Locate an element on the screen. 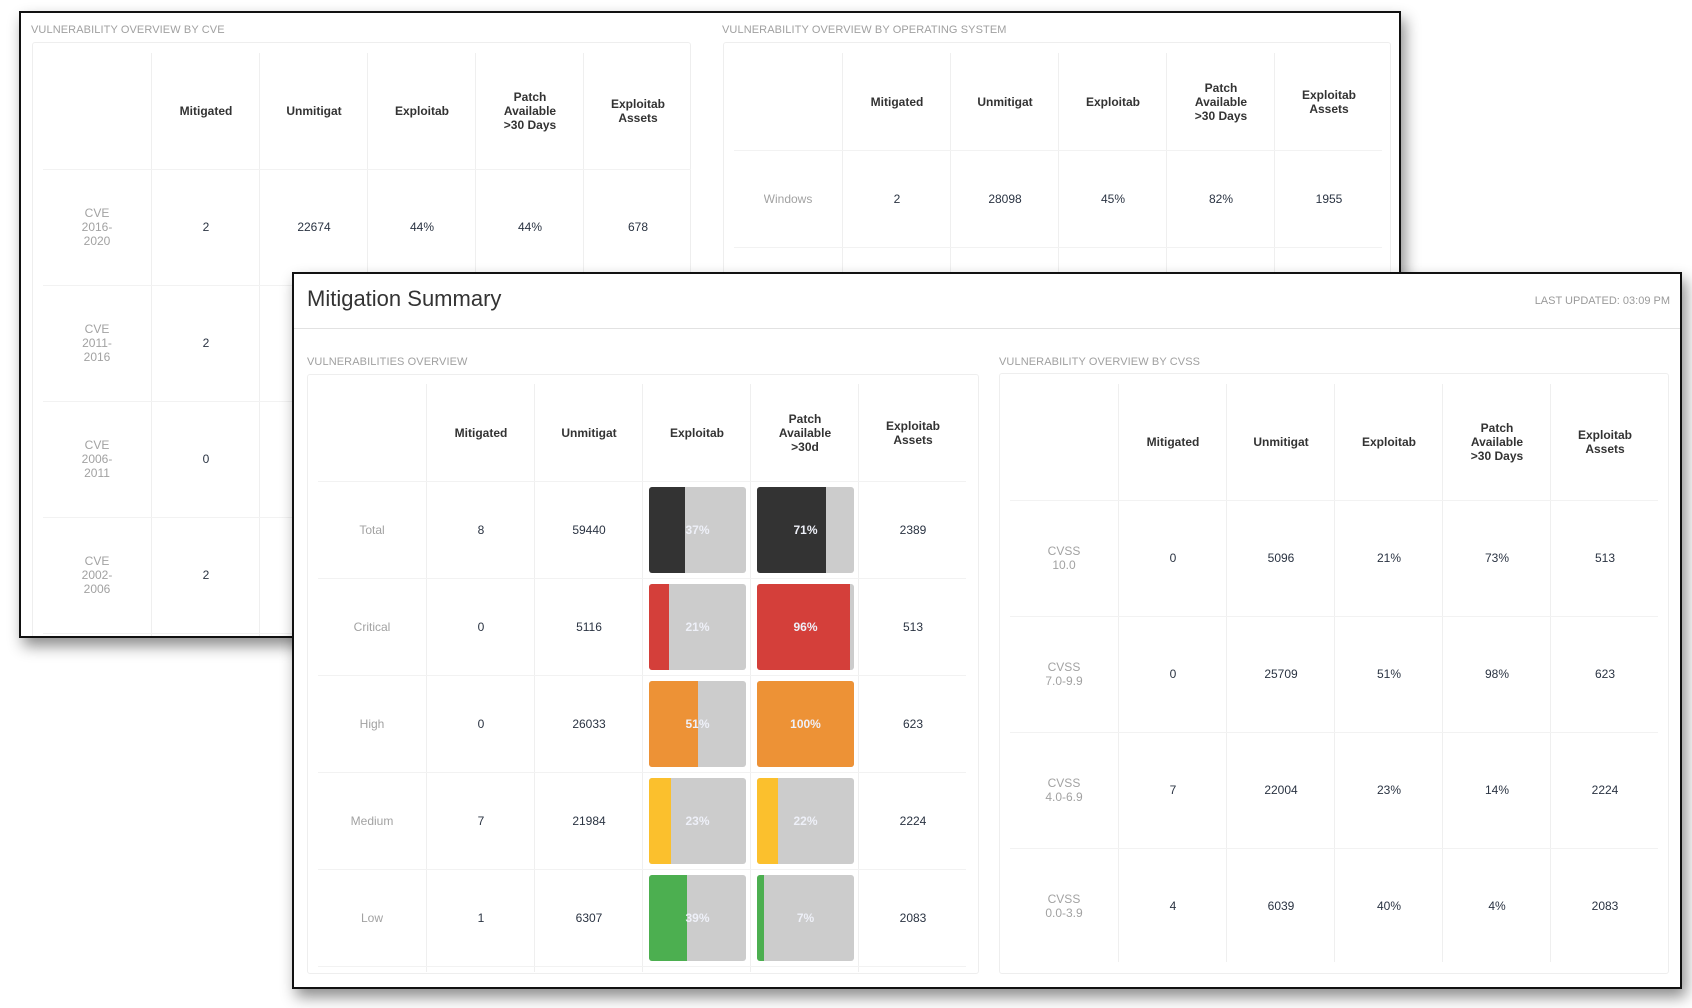 Image resolution: width=1692 pixels, height=1008 pixels. row-label-text: CVE 2016-2020 is located at coordinates (97, 227).